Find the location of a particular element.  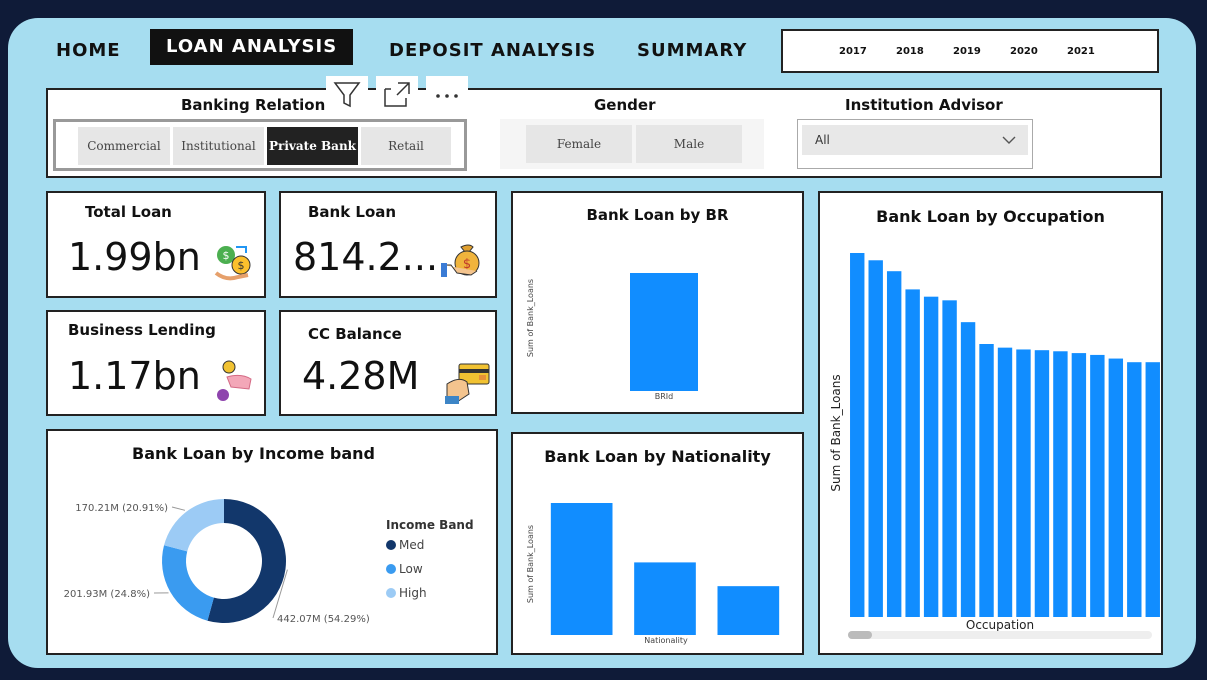

slicer-option-female: Female is located at coordinates (579, 144).